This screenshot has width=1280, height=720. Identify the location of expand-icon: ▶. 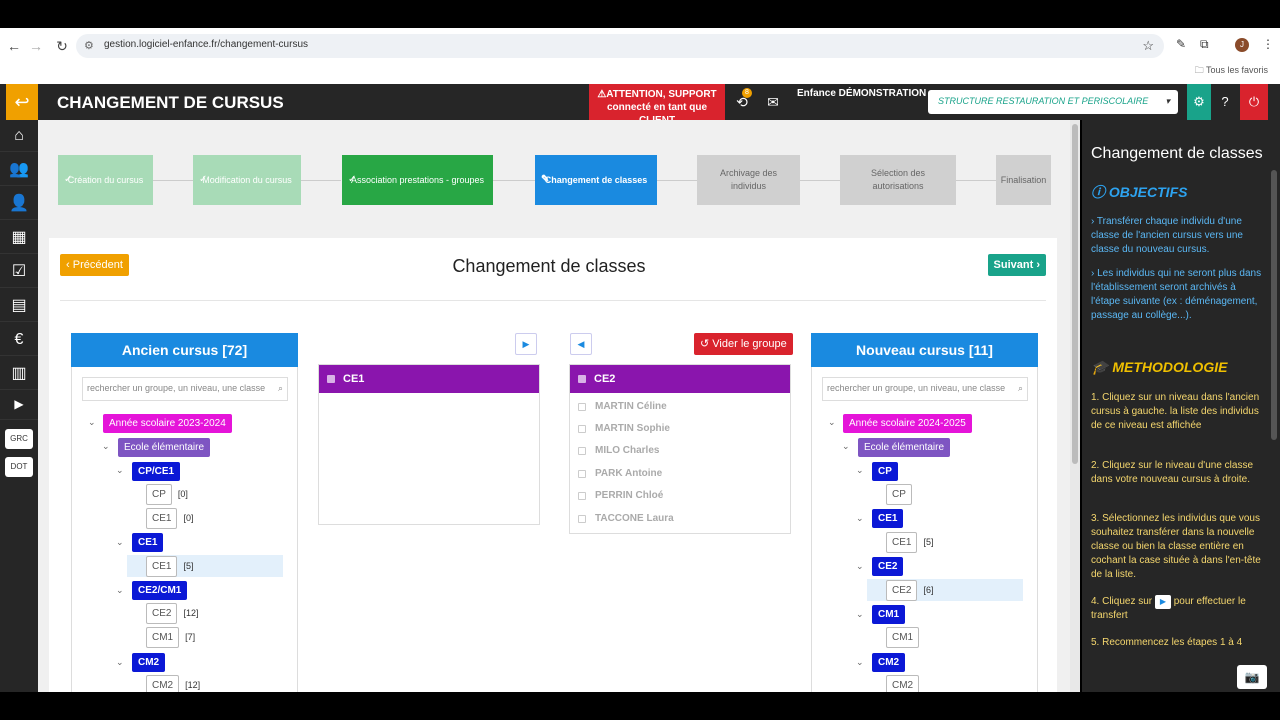
(19, 404).